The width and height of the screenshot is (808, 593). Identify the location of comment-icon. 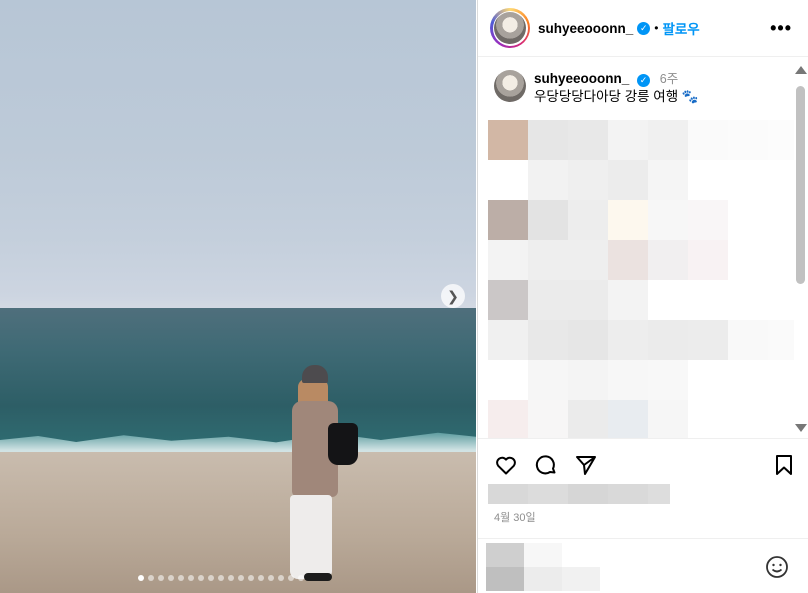
(546, 465).